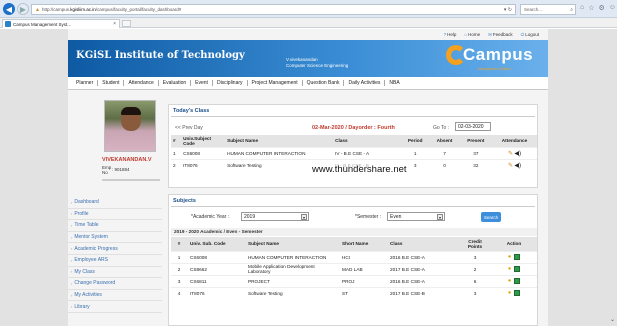 This screenshot has width=617, height=326. Describe the element at coordinates (230, 83) in the screenshot. I see `menu-disciplinary: Disciplinary` at that location.